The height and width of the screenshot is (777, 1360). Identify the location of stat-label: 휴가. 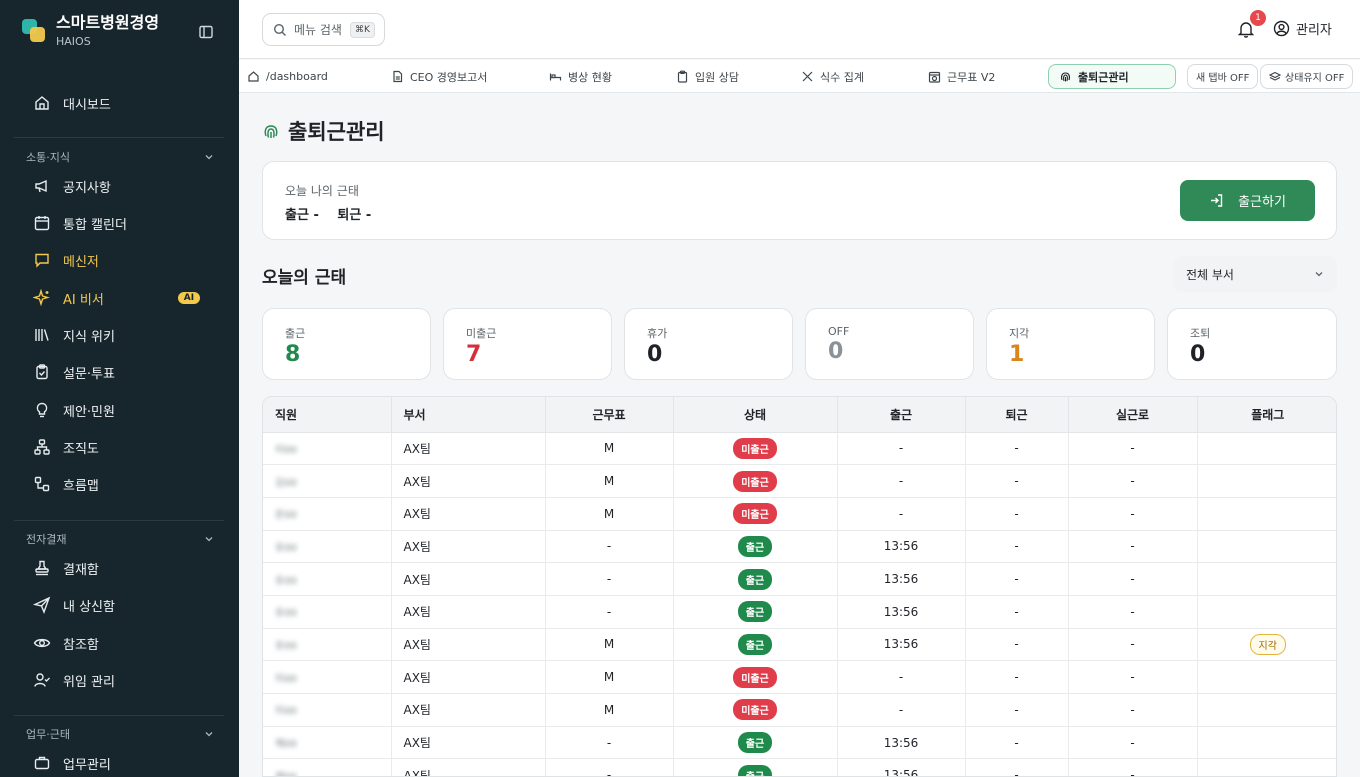
(657, 333).